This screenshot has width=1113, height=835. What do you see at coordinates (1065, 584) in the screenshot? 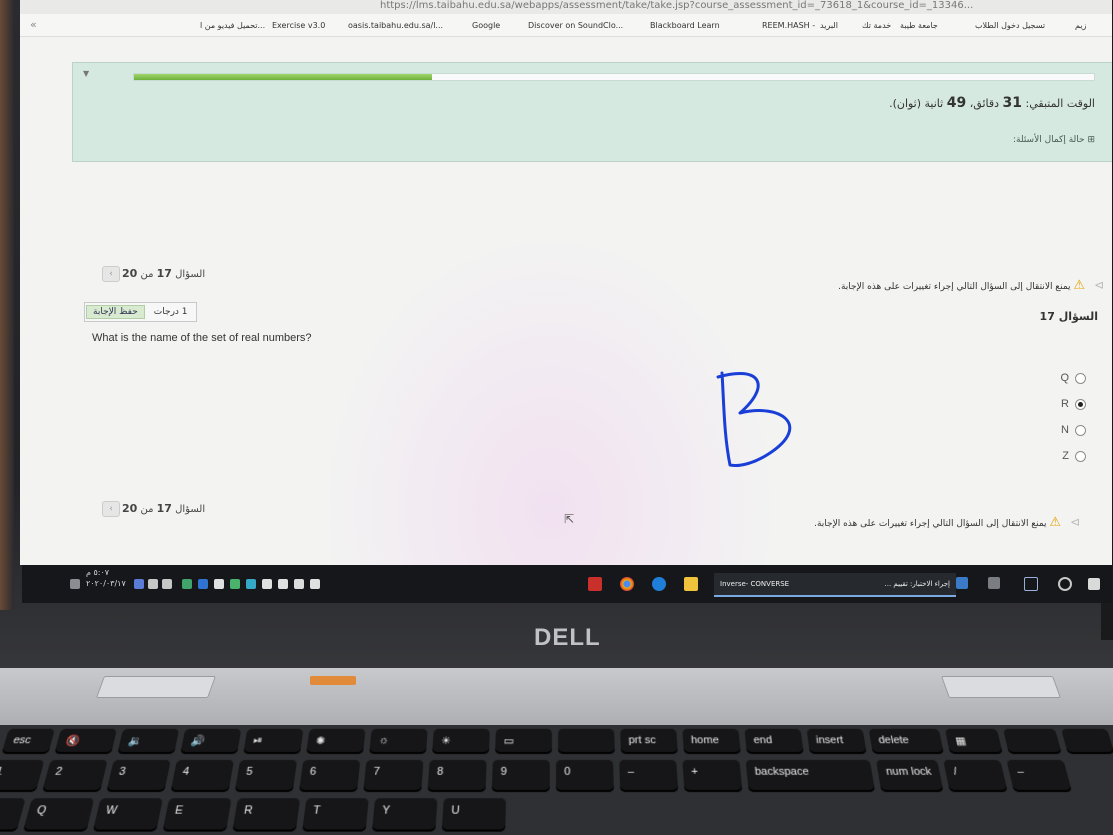
I see `search-icon` at bounding box center [1065, 584].